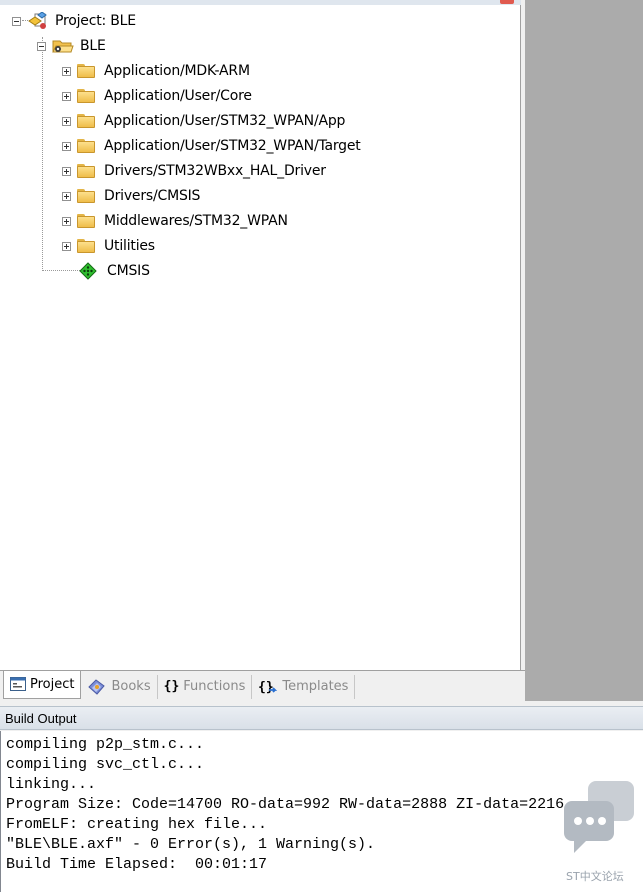 The height and width of the screenshot is (892, 643). Describe the element at coordinates (225, 121) in the screenshot. I see `tree-group-label: Application/User/STM32_WPAN/App` at that location.